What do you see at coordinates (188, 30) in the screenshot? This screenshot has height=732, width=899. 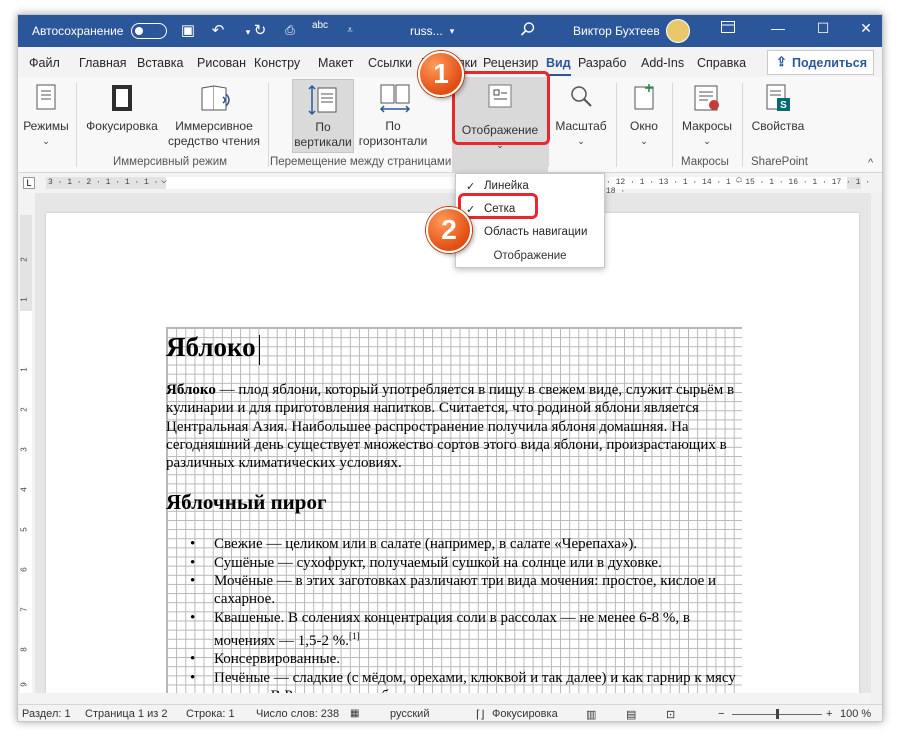 I see `save-icon: ▣` at bounding box center [188, 30].